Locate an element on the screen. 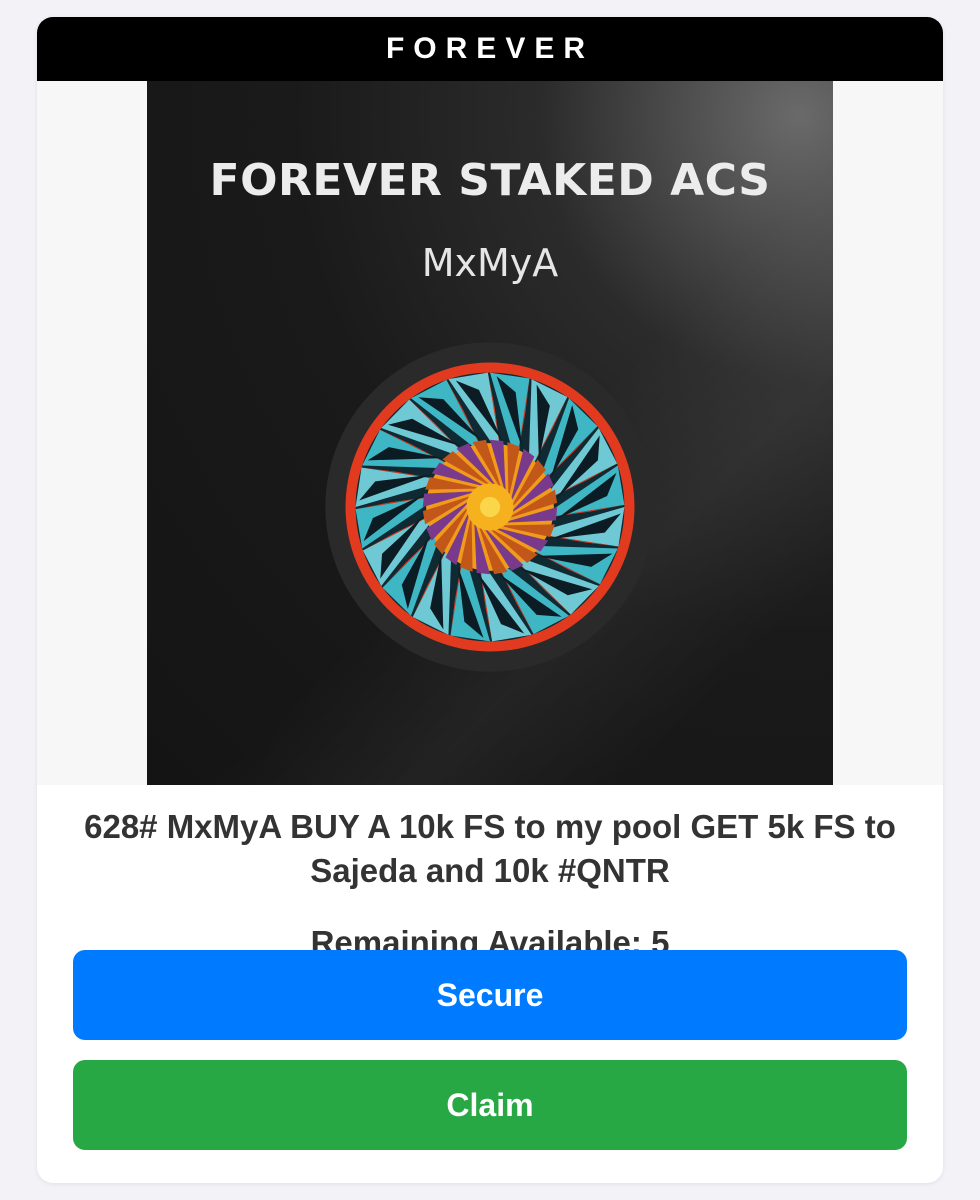  brand-header: FOREVER is located at coordinates (490, 49).